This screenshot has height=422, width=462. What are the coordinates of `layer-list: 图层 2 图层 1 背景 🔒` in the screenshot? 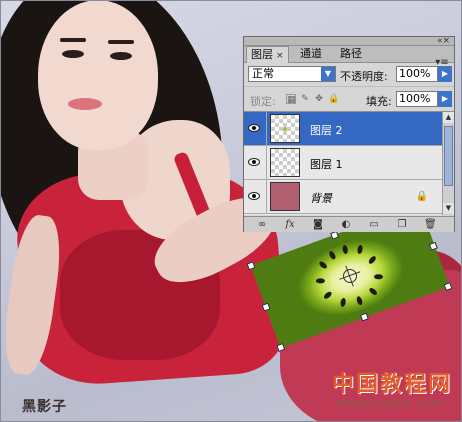 It's located at (343, 163).